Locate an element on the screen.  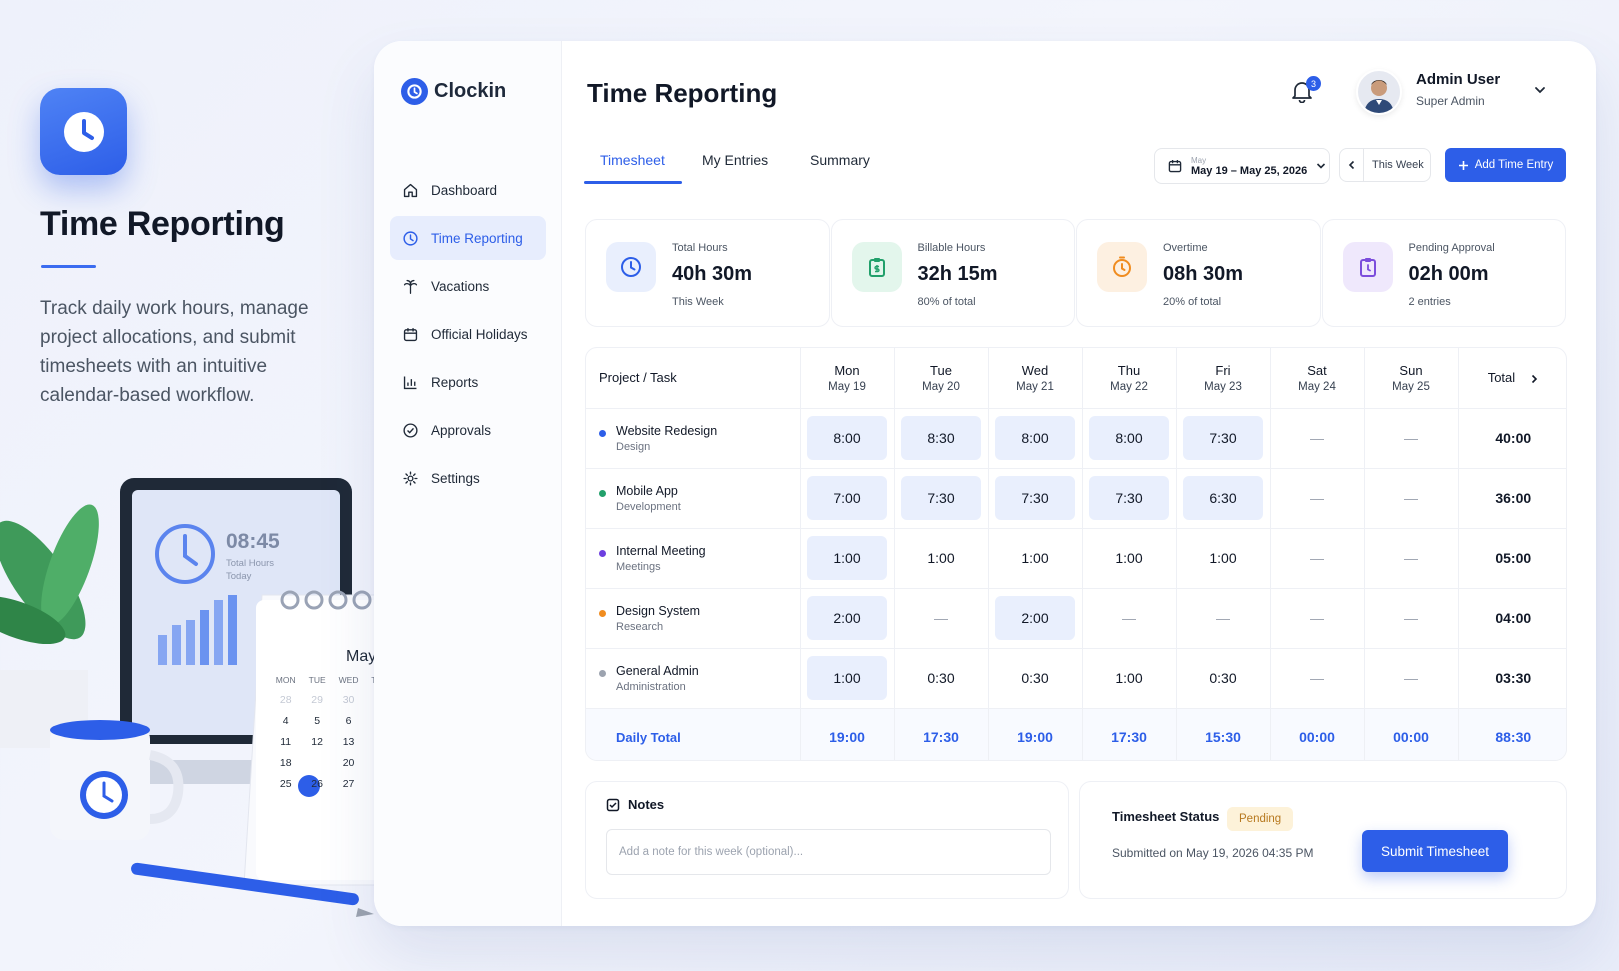
hours-value: 2:00 is located at coordinates (847, 618).